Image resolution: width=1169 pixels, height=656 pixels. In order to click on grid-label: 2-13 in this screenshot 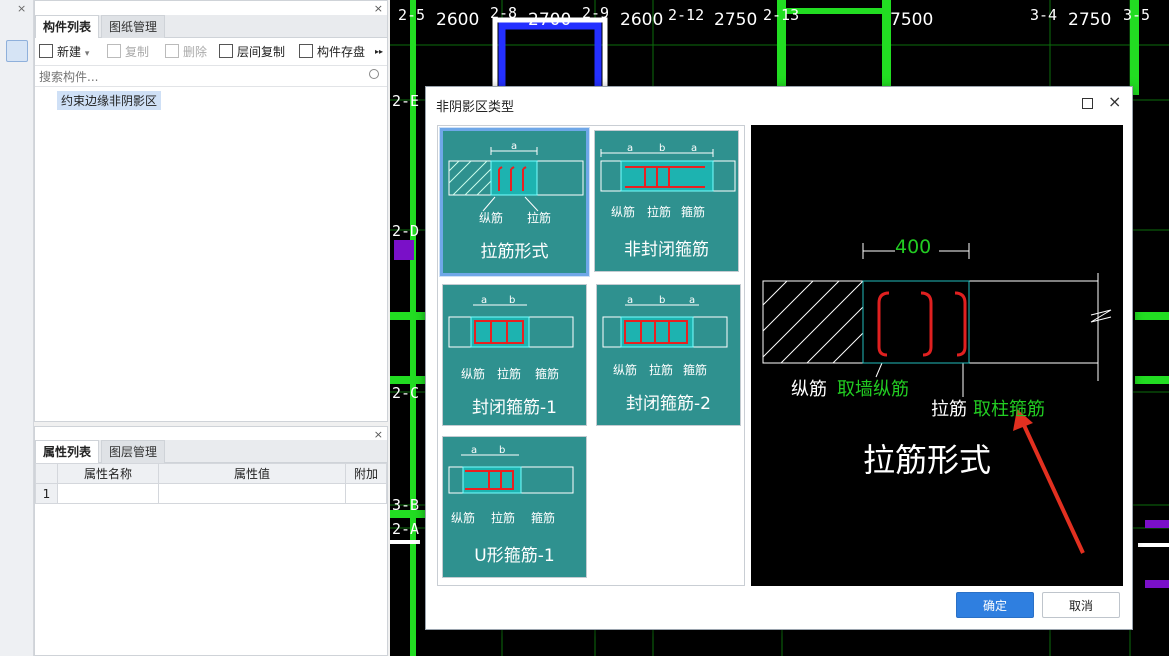, I will do `click(781, 15)`.